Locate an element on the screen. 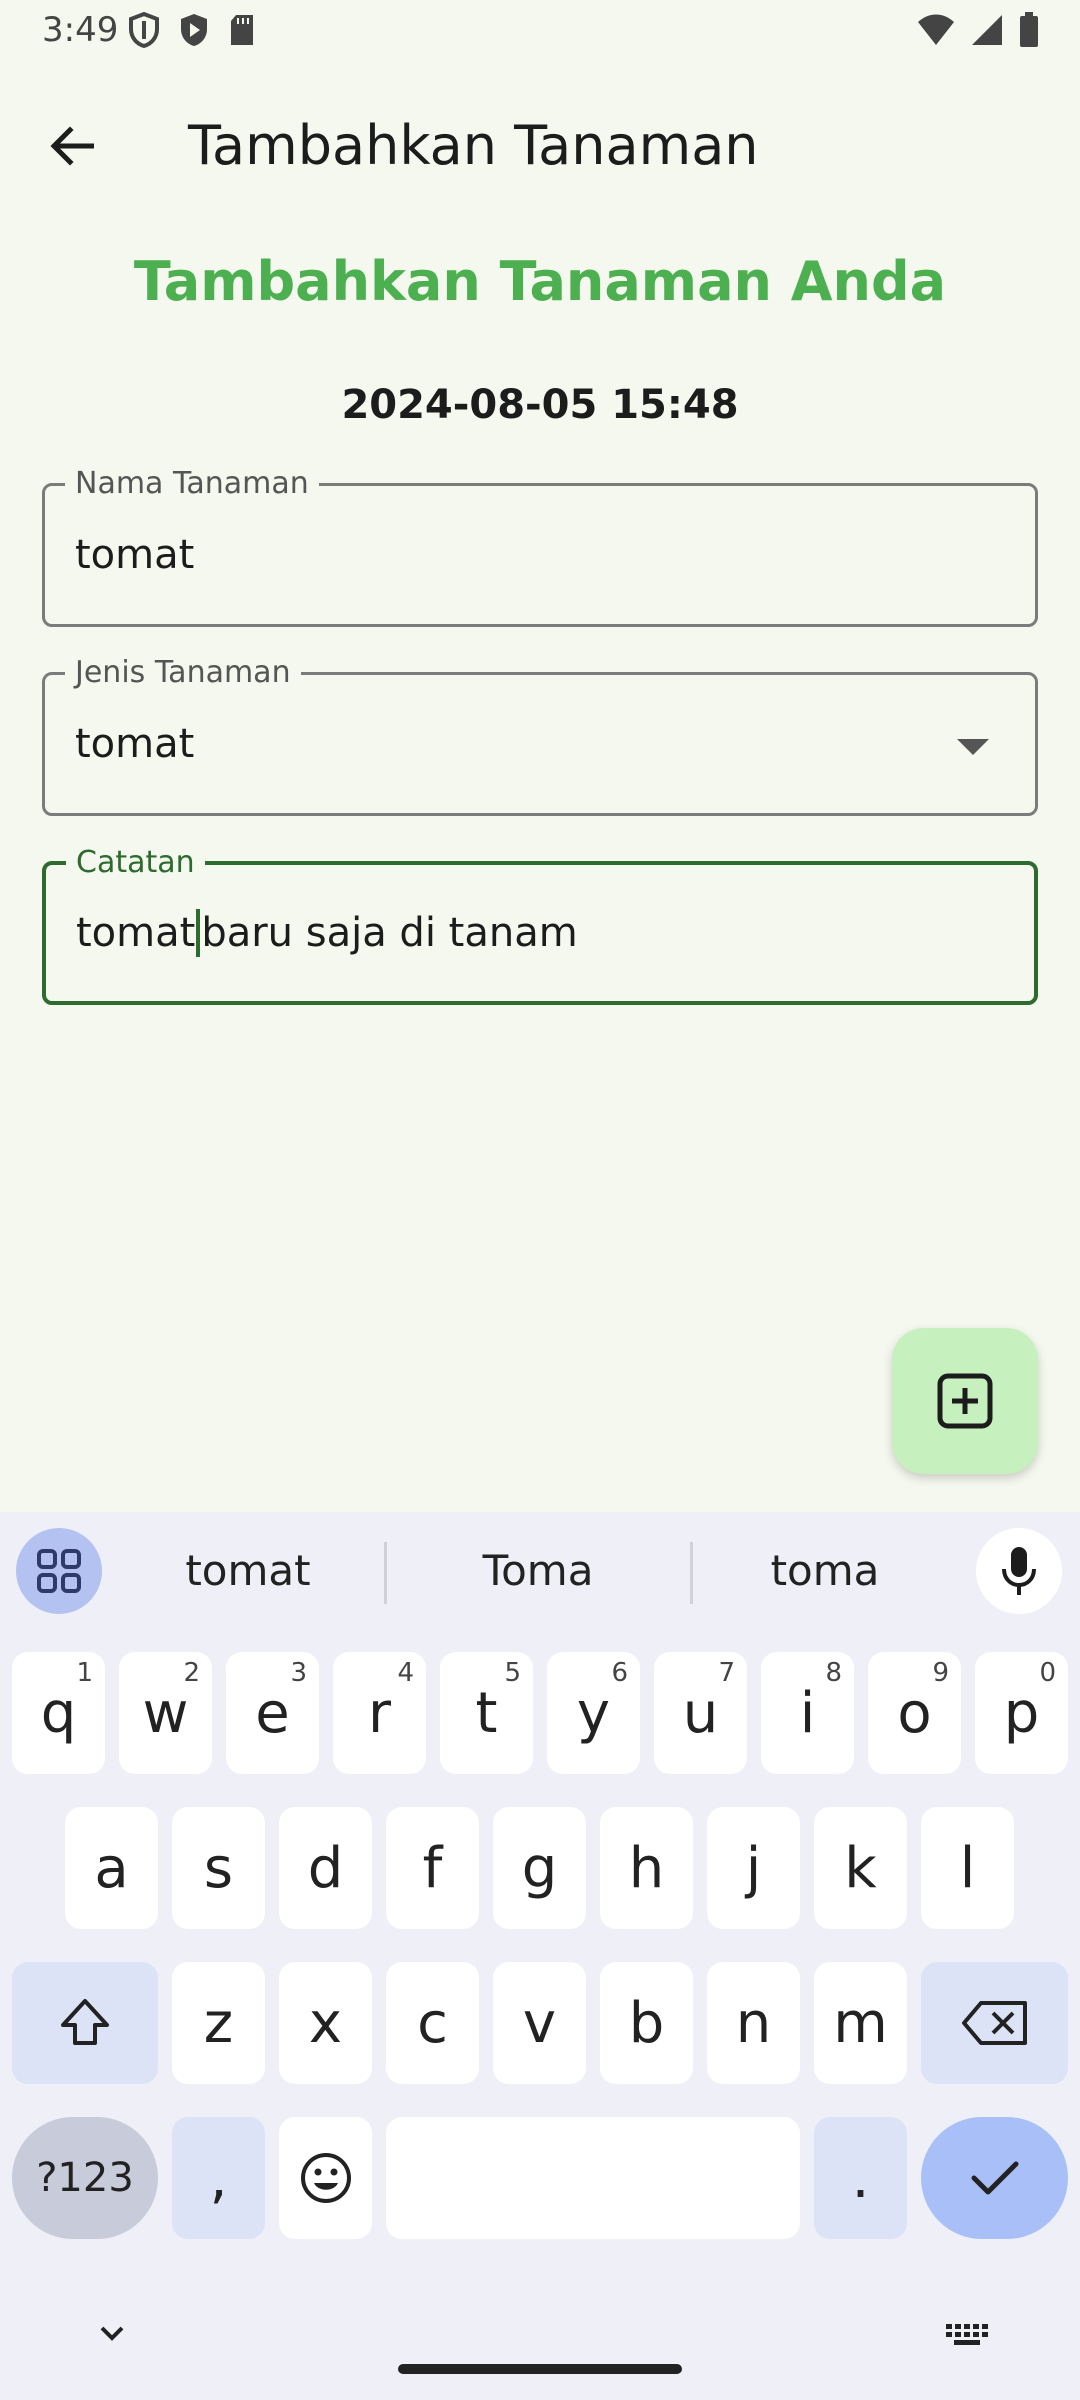 This screenshot has width=1080, height=2400. key-n: n is located at coordinates (753, 2023).